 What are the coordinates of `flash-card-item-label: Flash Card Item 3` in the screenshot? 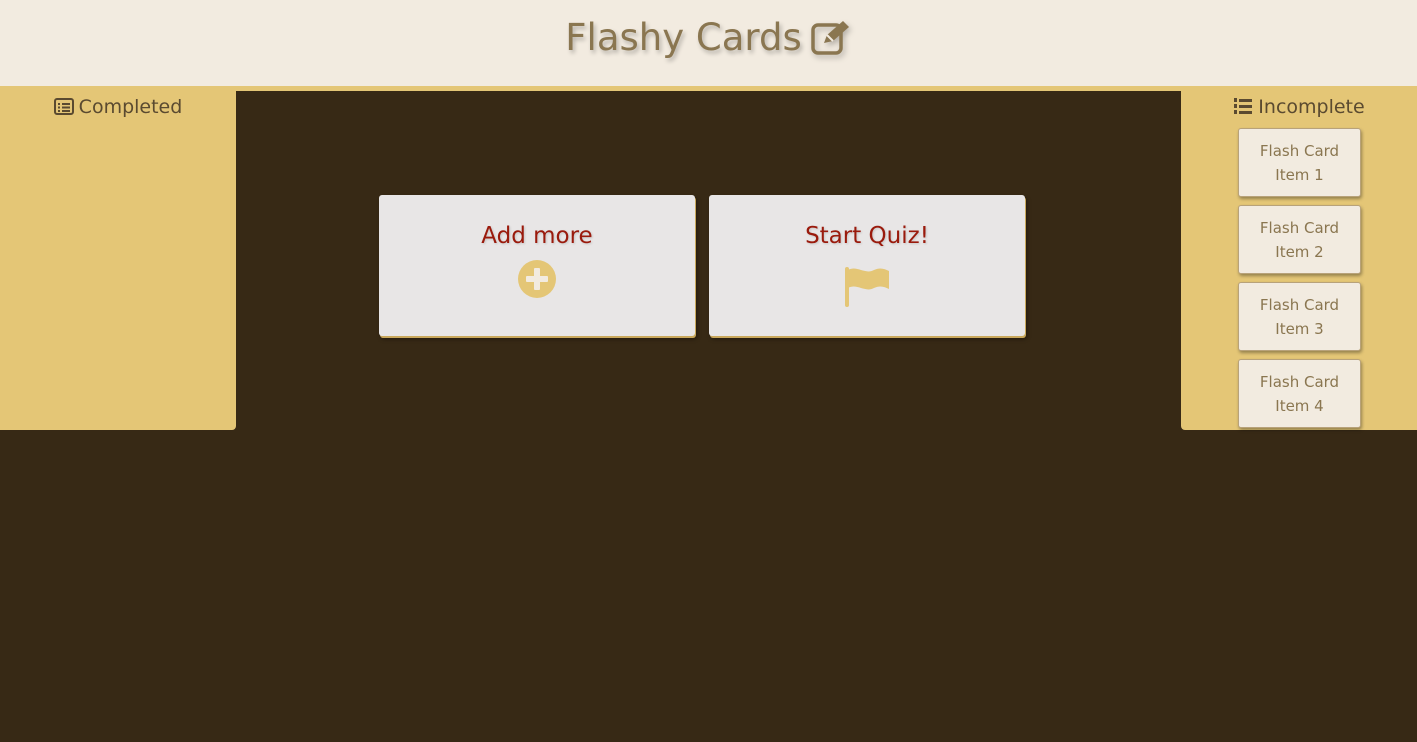 It's located at (1299, 316).